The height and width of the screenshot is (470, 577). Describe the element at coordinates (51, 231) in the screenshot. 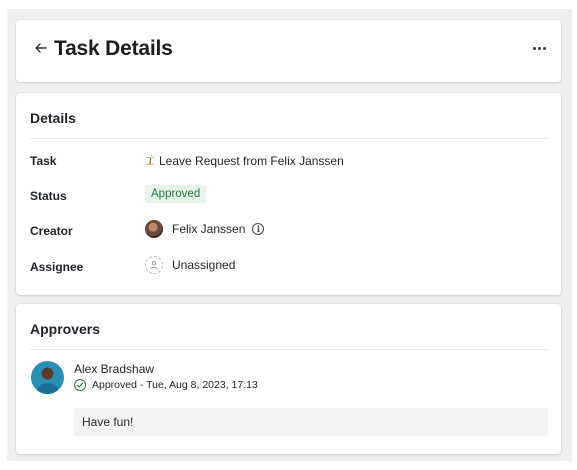

I see `creator-label: Creator` at that location.